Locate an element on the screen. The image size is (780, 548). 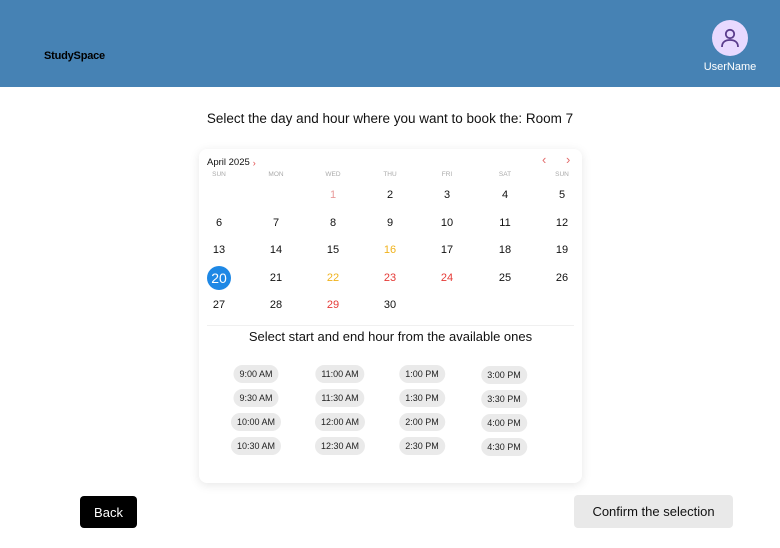
next-month-button: › is located at coordinates (568, 159).